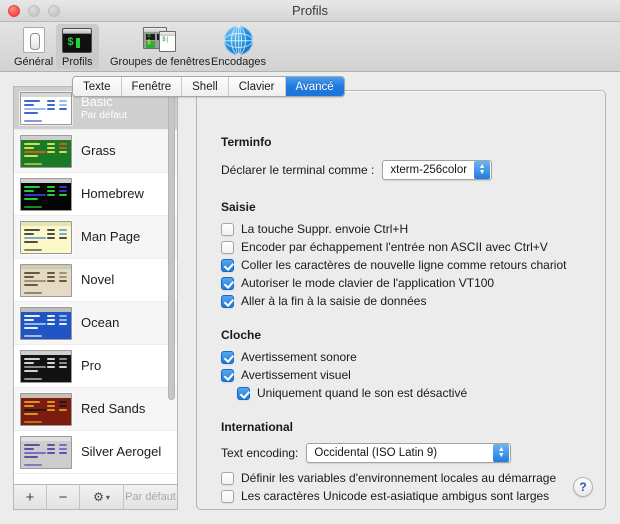 The height and width of the screenshot is (524, 620). Describe the element at coordinates (325, 229) in the screenshot. I see `checkbox-label: La touche Suppr. envoie Ctrl+H` at that location.